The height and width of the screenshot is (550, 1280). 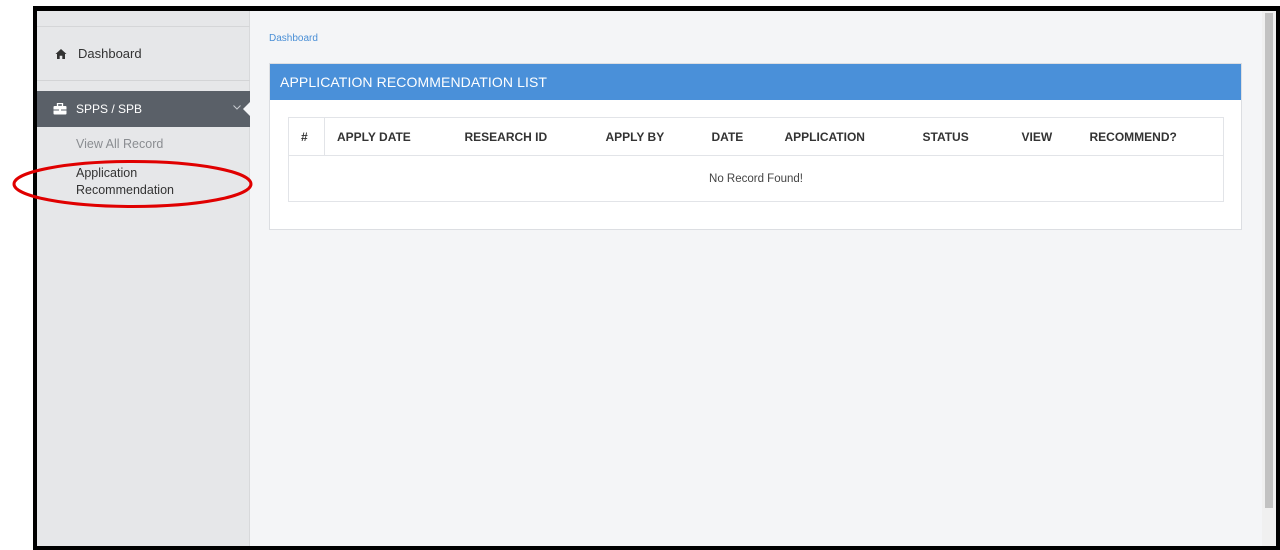 What do you see at coordinates (61, 54) in the screenshot?
I see `home-icon` at bounding box center [61, 54].